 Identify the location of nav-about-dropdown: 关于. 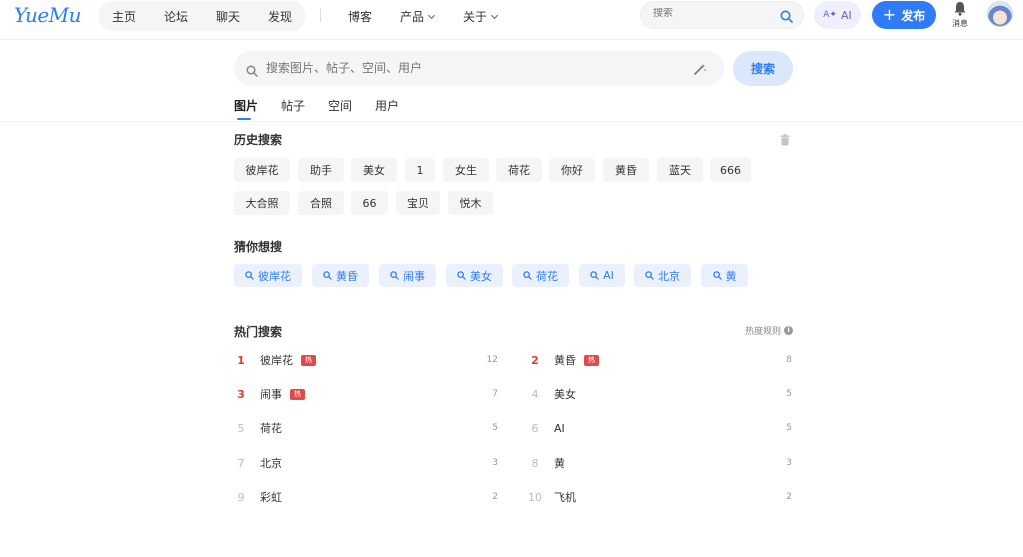
(481, 16).